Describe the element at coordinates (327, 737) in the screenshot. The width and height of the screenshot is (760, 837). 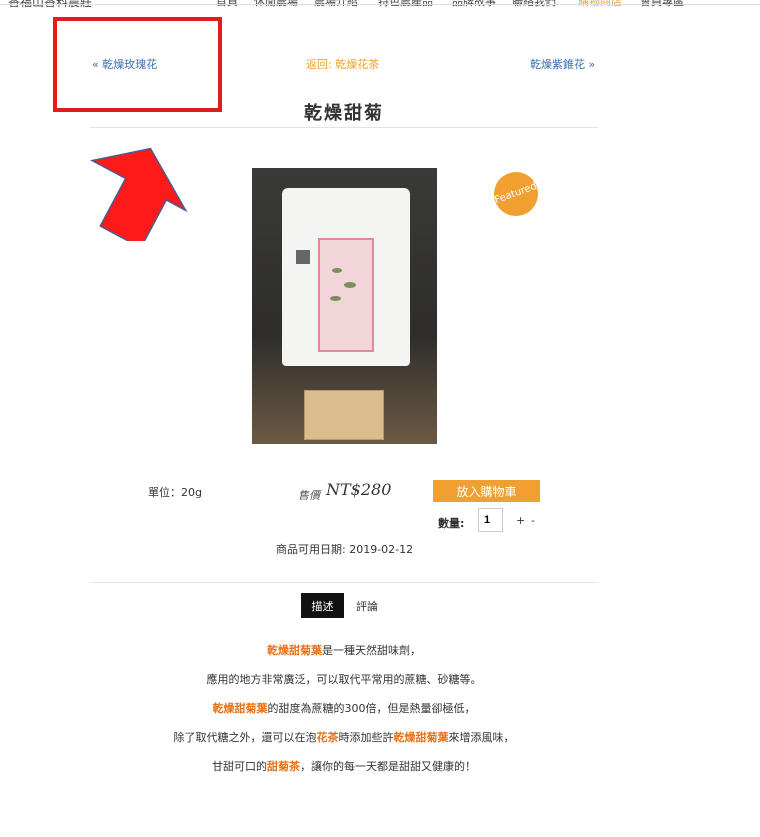
I see `keyword-flower-tea: 花茶` at that location.